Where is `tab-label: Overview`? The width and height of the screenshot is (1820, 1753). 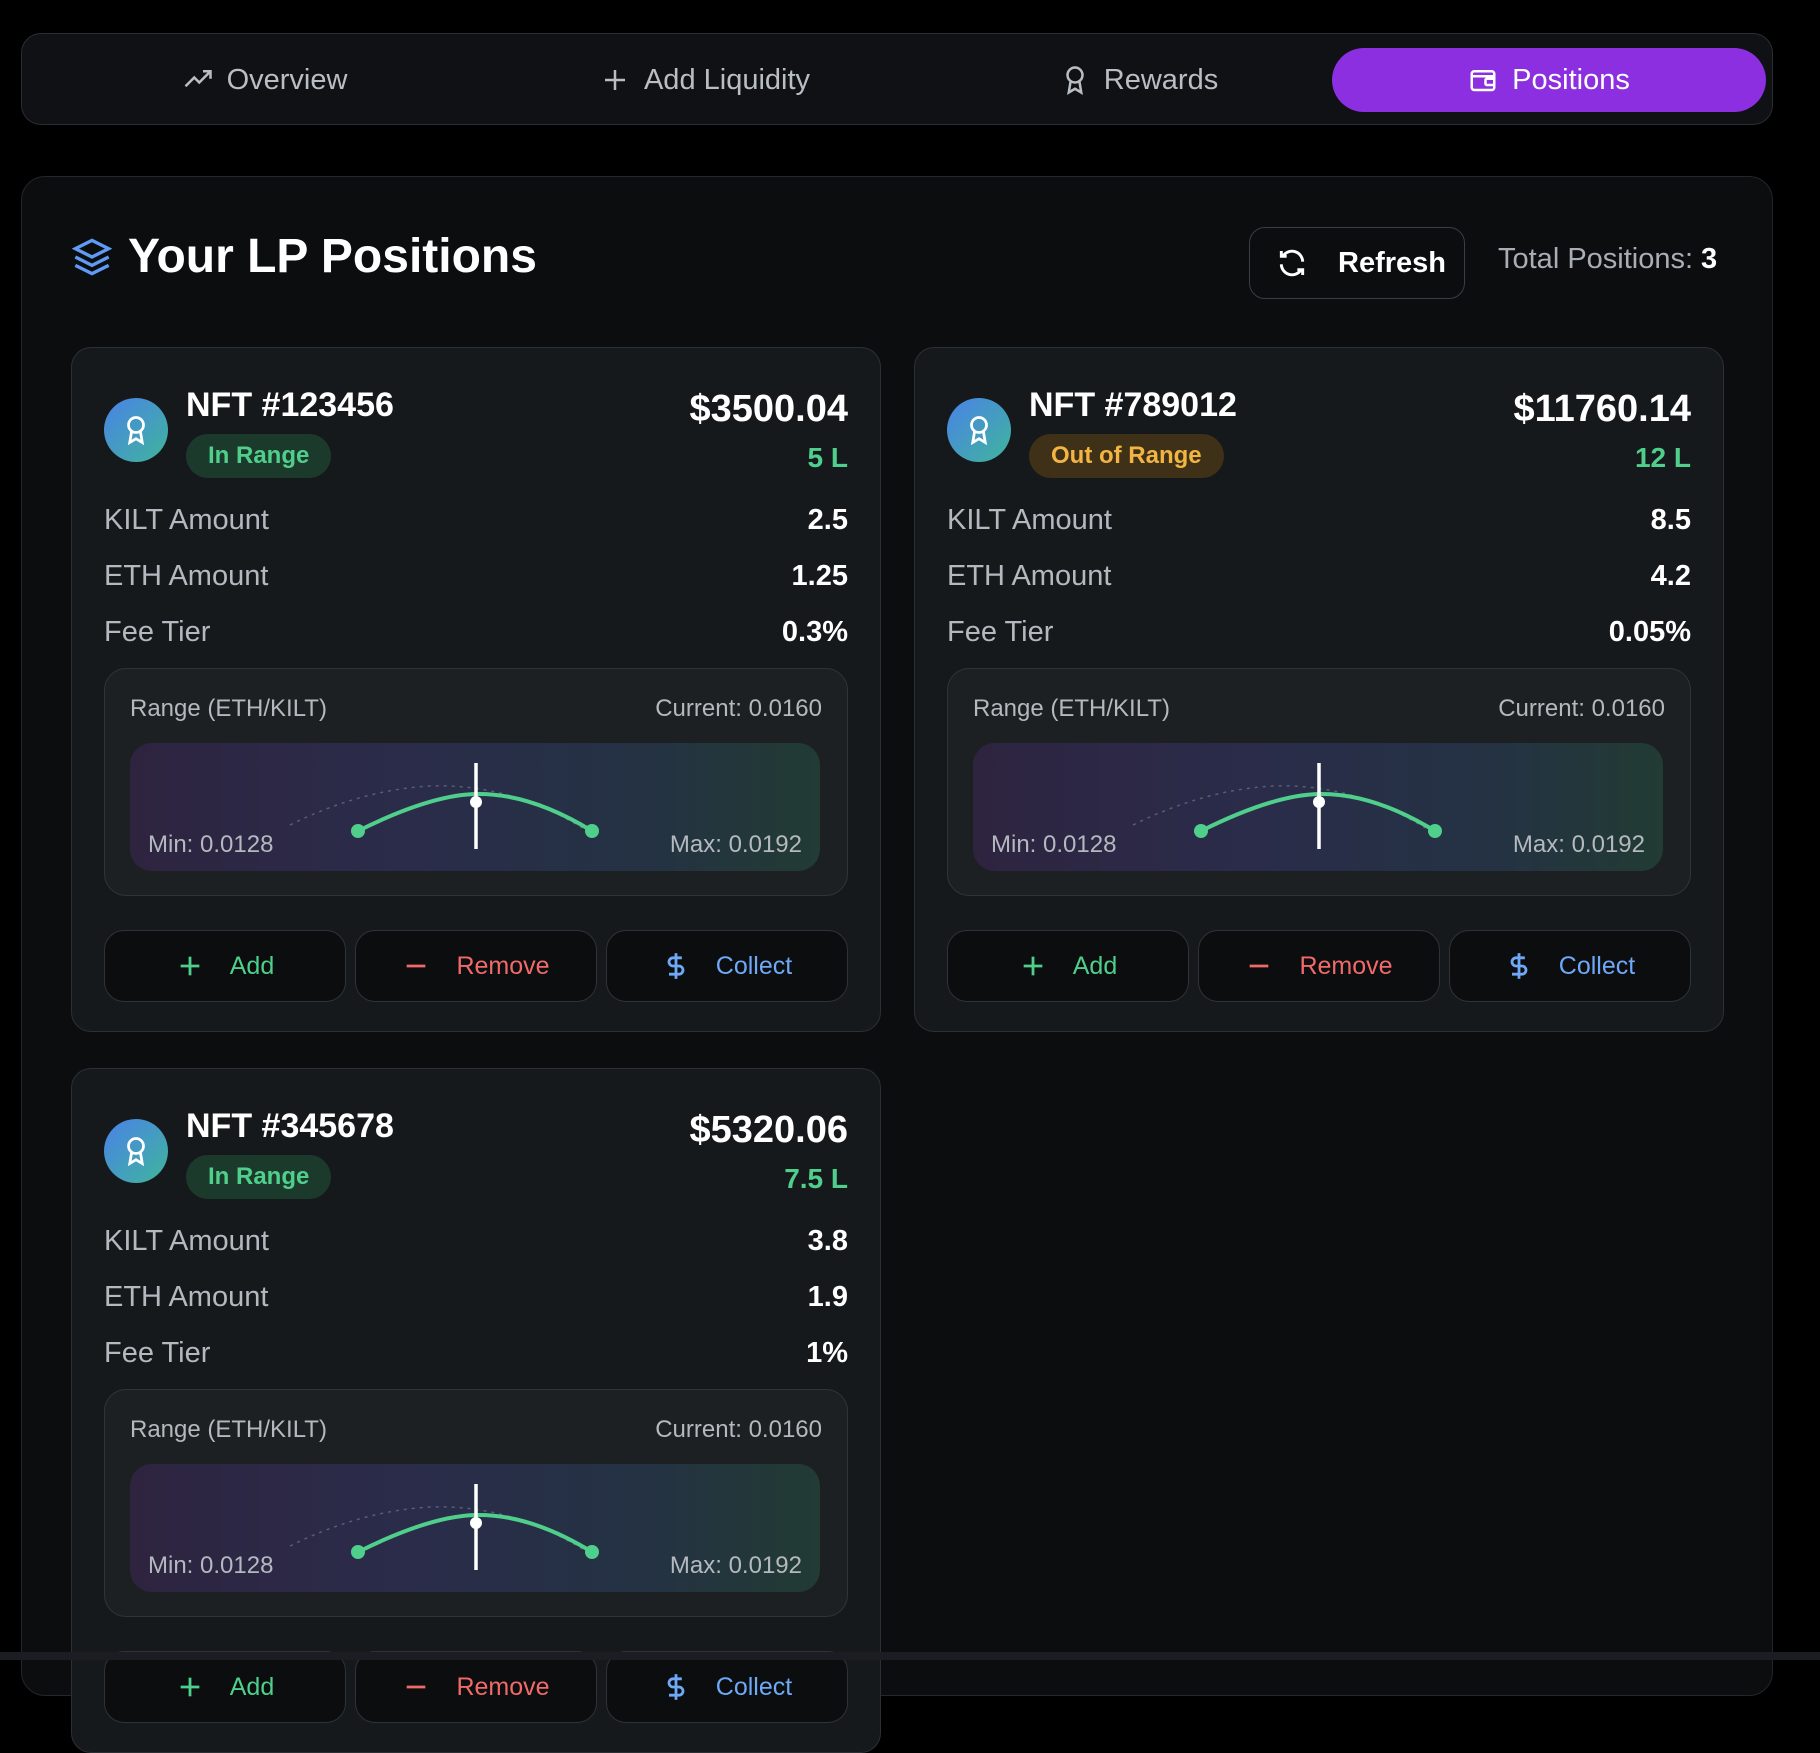
tab-label: Overview is located at coordinates (287, 79).